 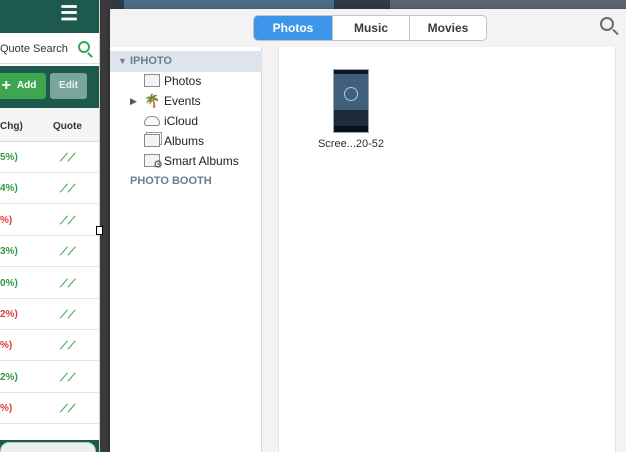 What do you see at coordinates (9, 157) in the screenshot?
I see `percent-change: 5%)` at bounding box center [9, 157].